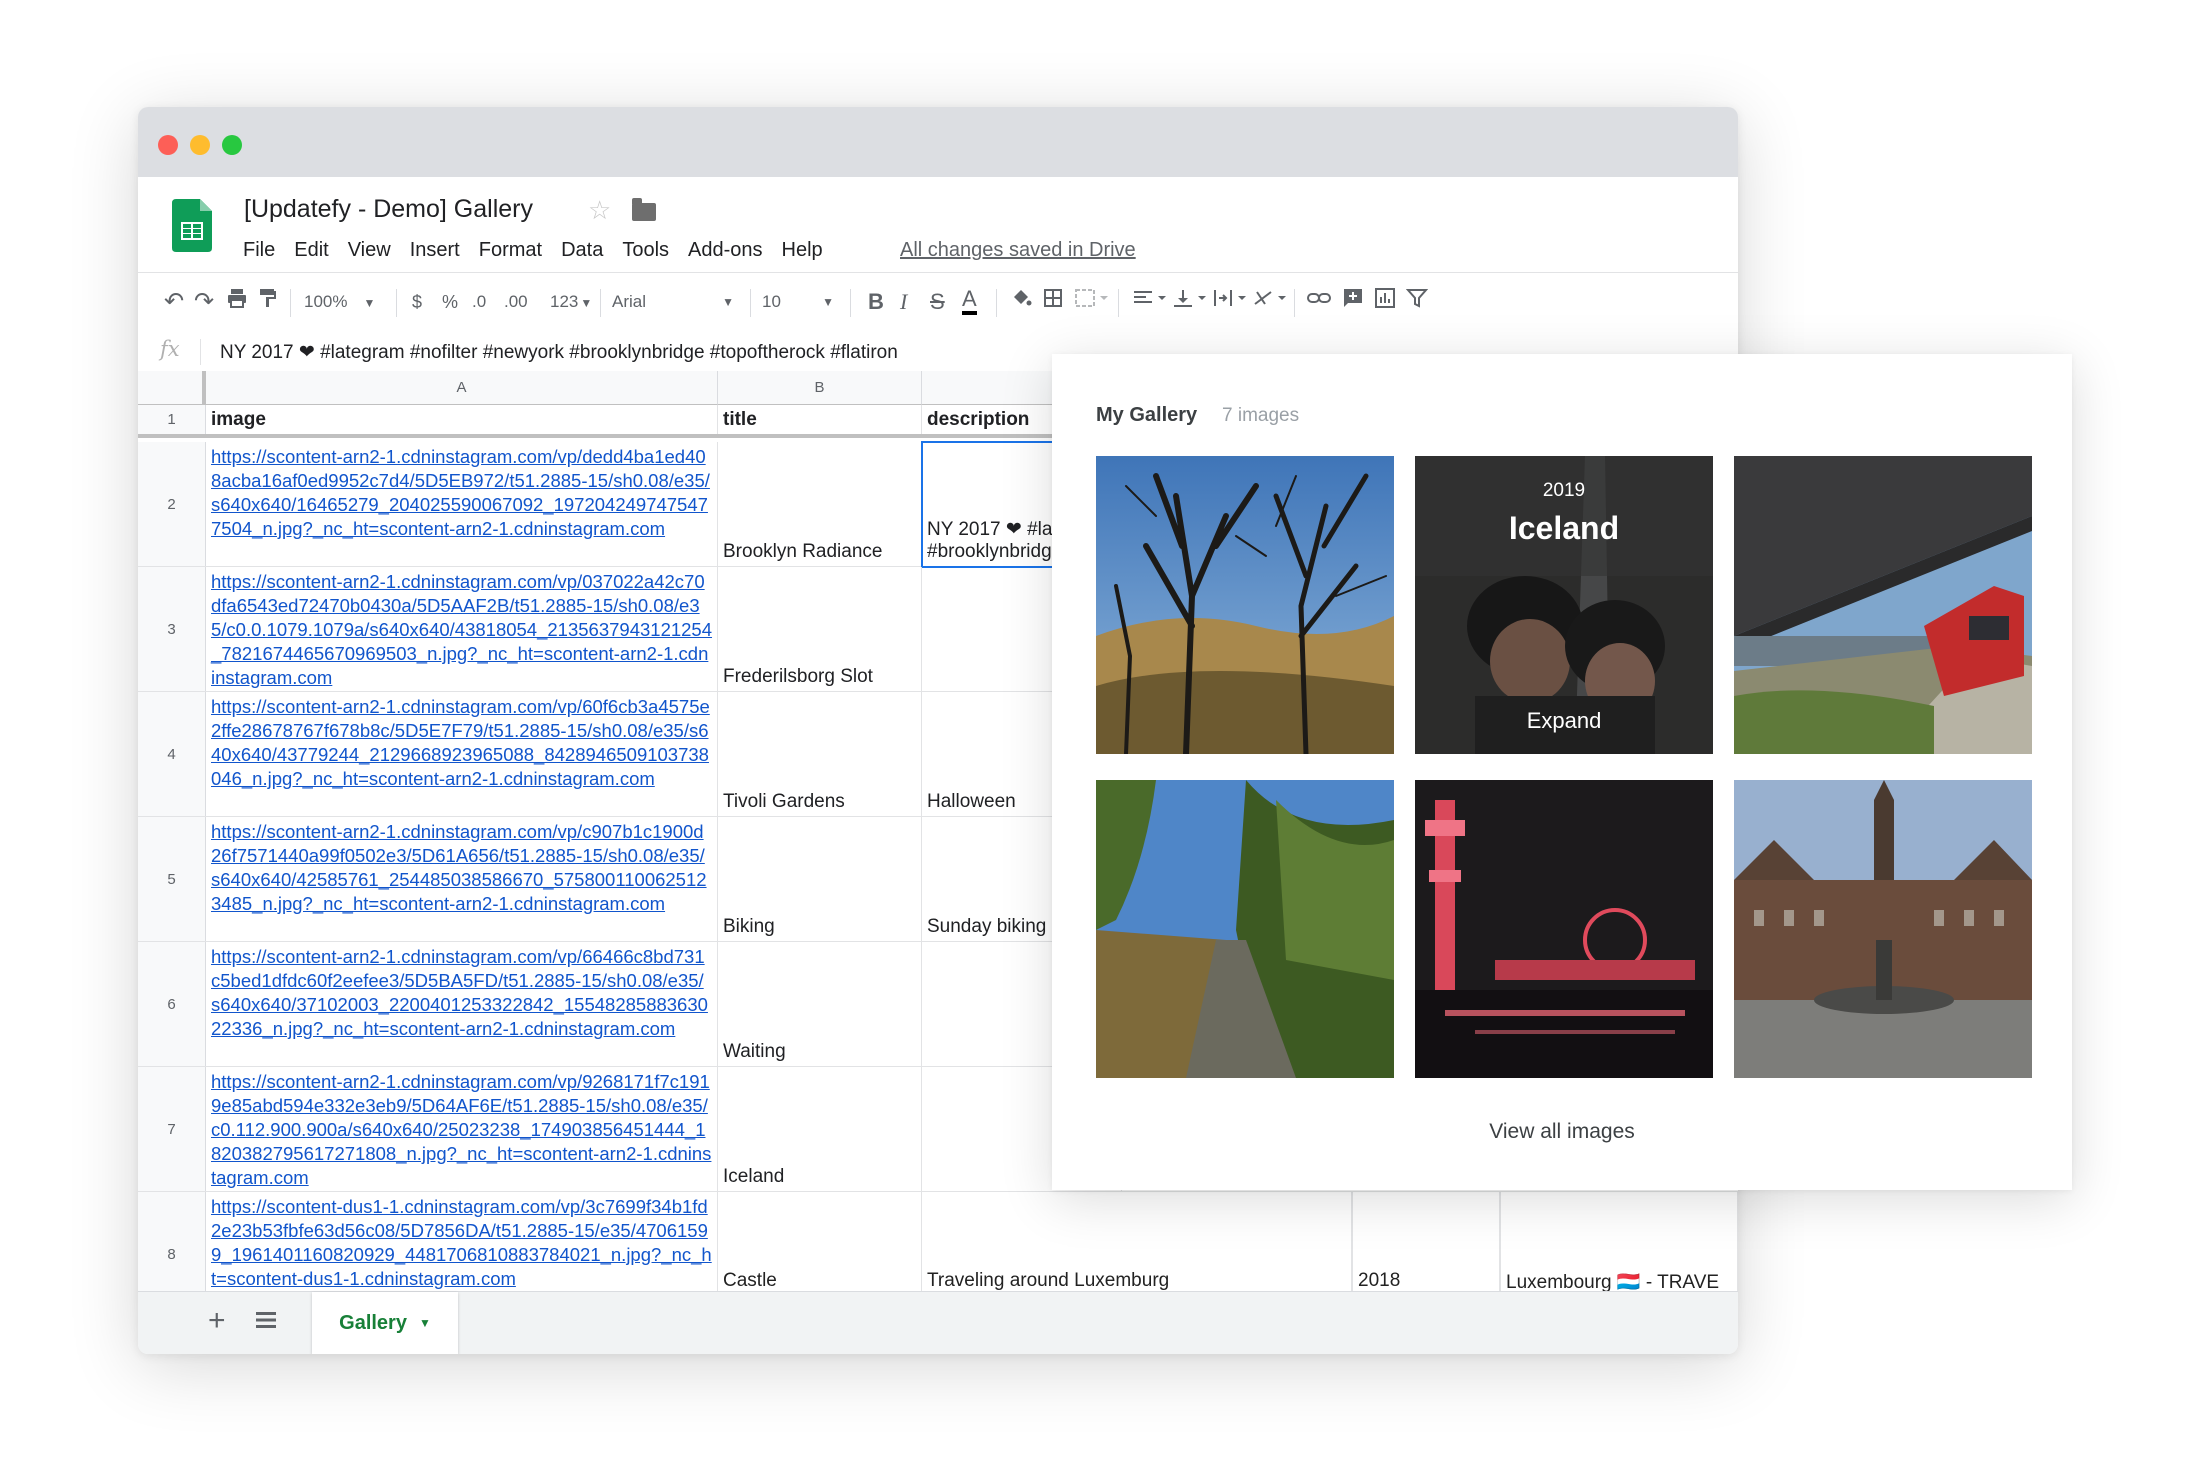  Describe the element at coordinates (1245, 929) in the screenshot. I see `gallery-thumb-forest-path` at that location.